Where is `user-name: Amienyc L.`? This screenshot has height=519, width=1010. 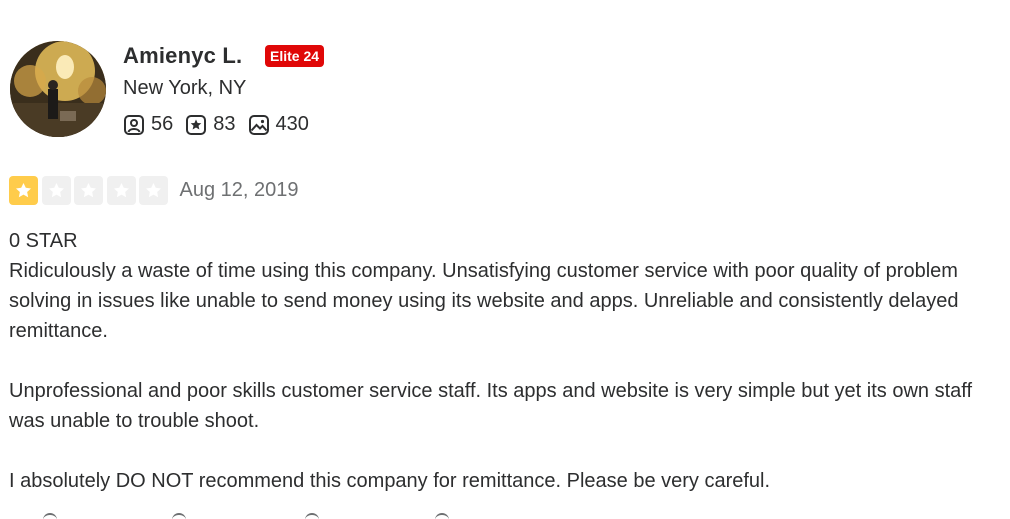
user-name: Amienyc L. is located at coordinates (182, 56).